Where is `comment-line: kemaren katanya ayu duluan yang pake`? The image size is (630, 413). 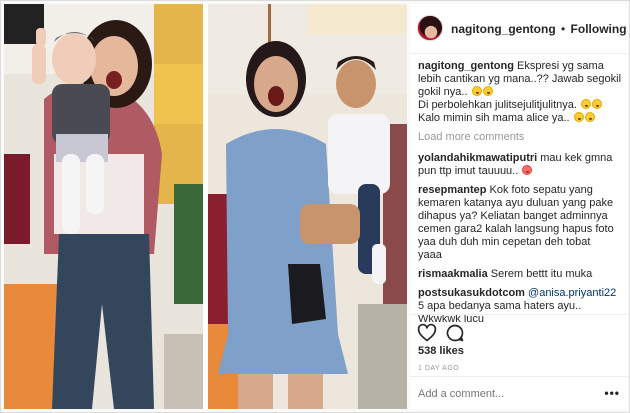
comment-line: kemaren katanya ayu duluan yang pake is located at coordinates (516, 203).